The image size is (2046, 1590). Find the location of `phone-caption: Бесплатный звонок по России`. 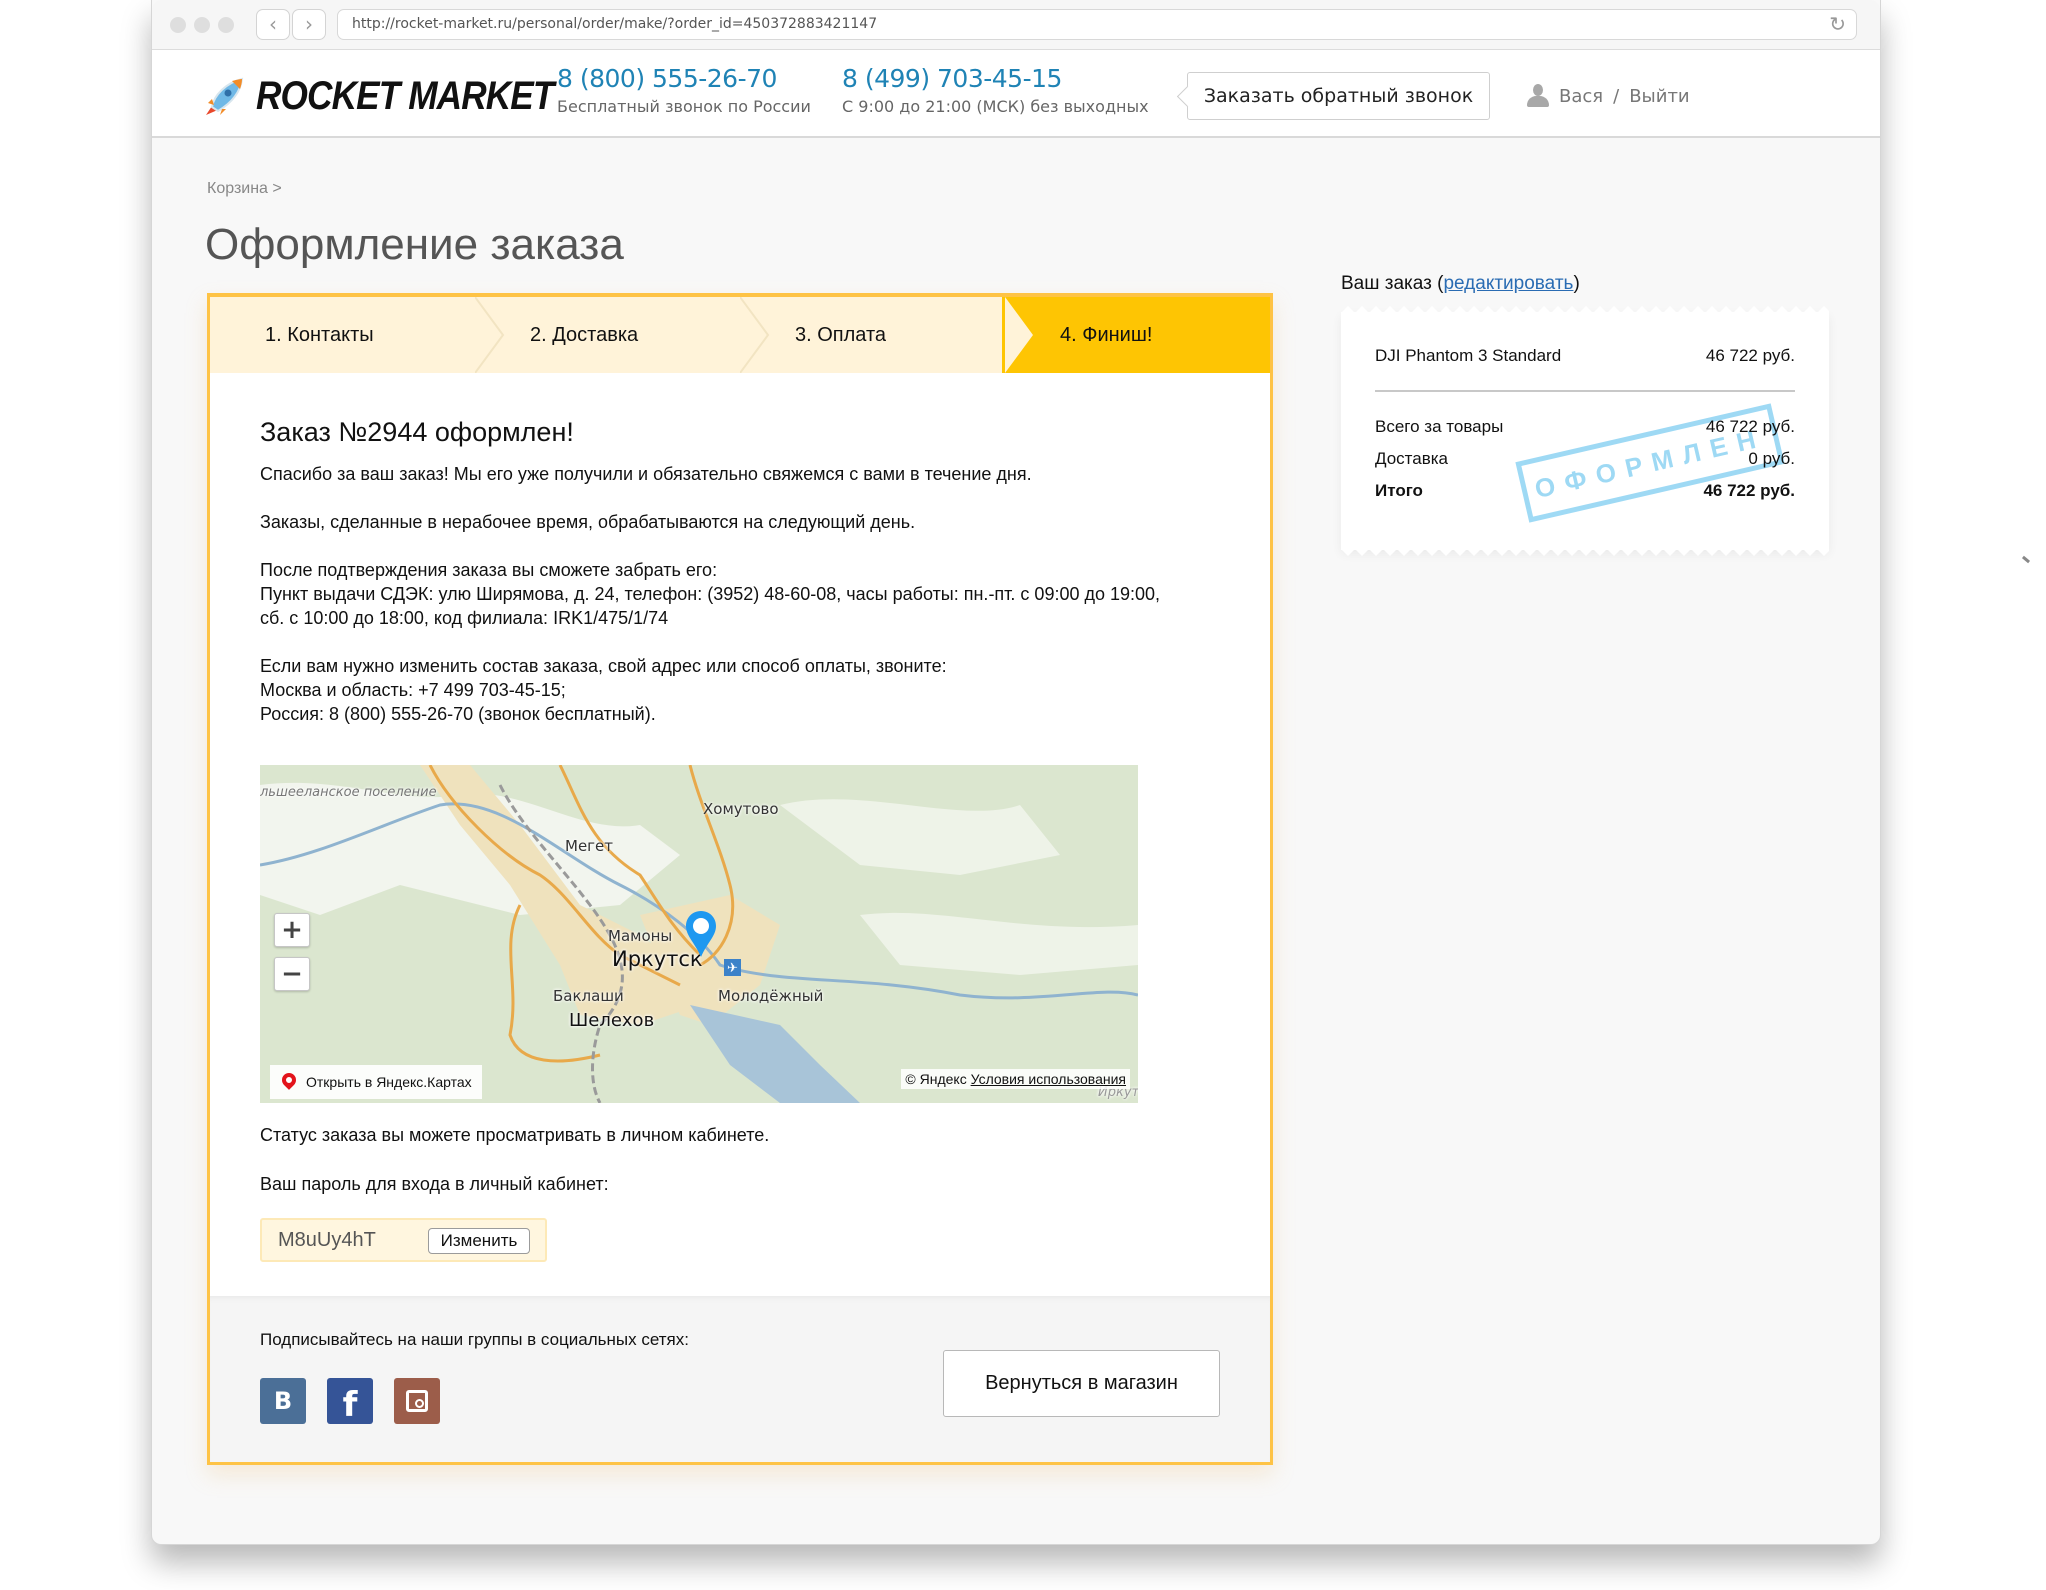

phone-caption: Бесплатный звонок по России is located at coordinates (684, 106).